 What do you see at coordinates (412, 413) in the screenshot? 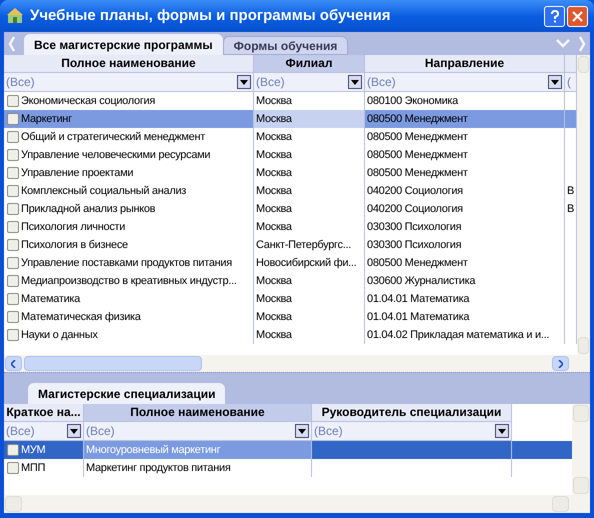
I see `column-header: Руководитель специализации` at bounding box center [412, 413].